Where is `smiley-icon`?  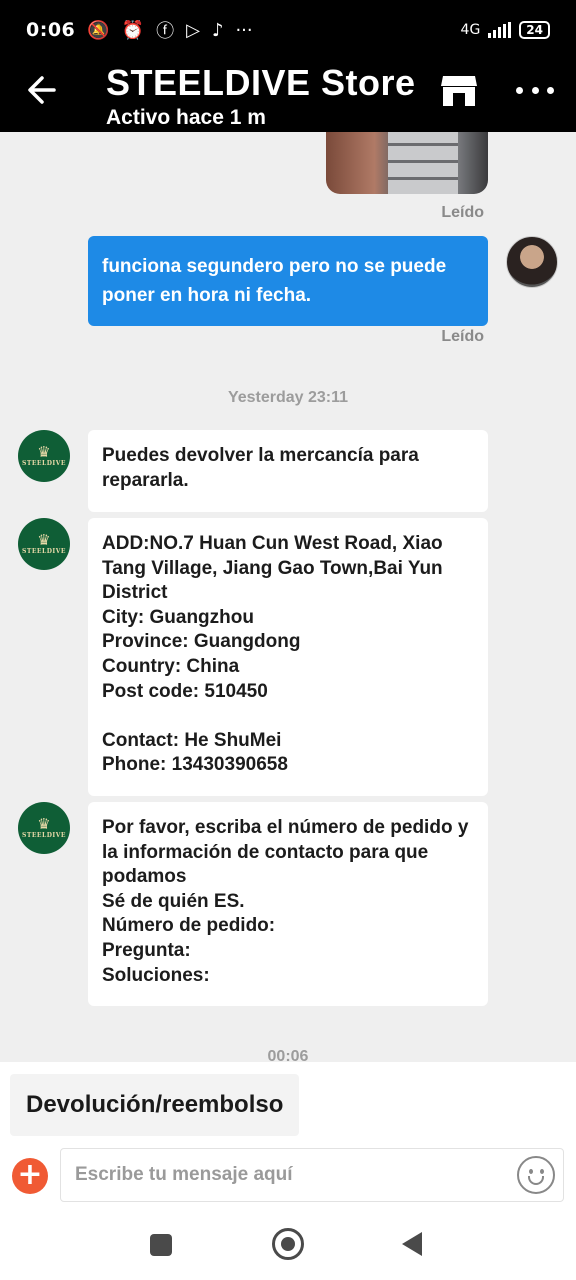
smiley-icon is located at coordinates (531, 1171).